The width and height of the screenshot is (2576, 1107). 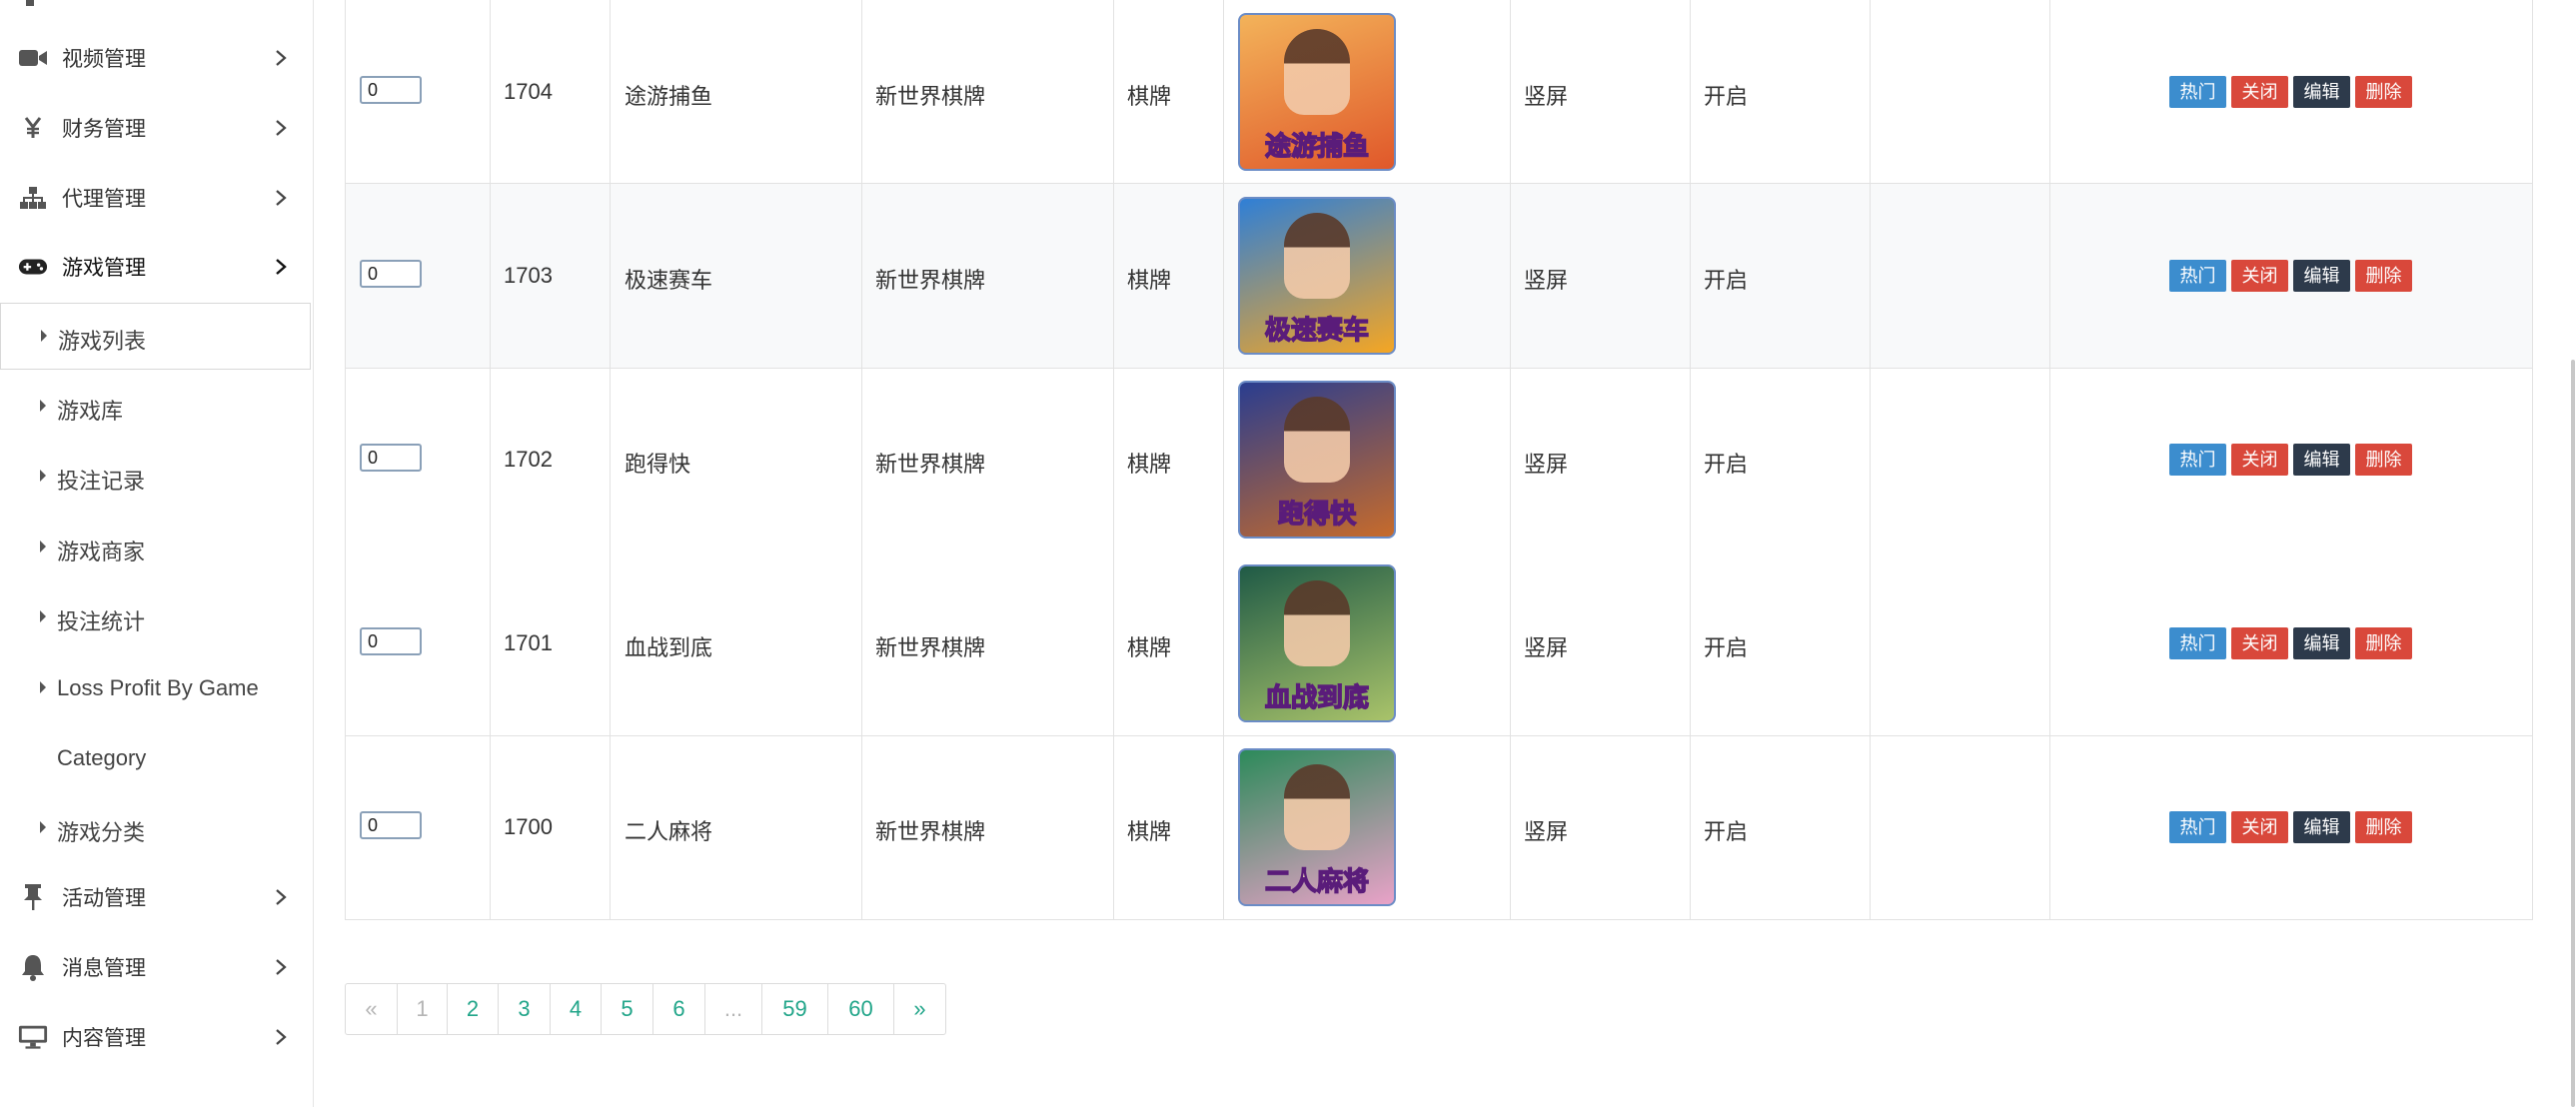 What do you see at coordinates (104, 199) in the screenshot?
I see `sidebar-item-label: 代理管理` at bounding box center [104, 199].